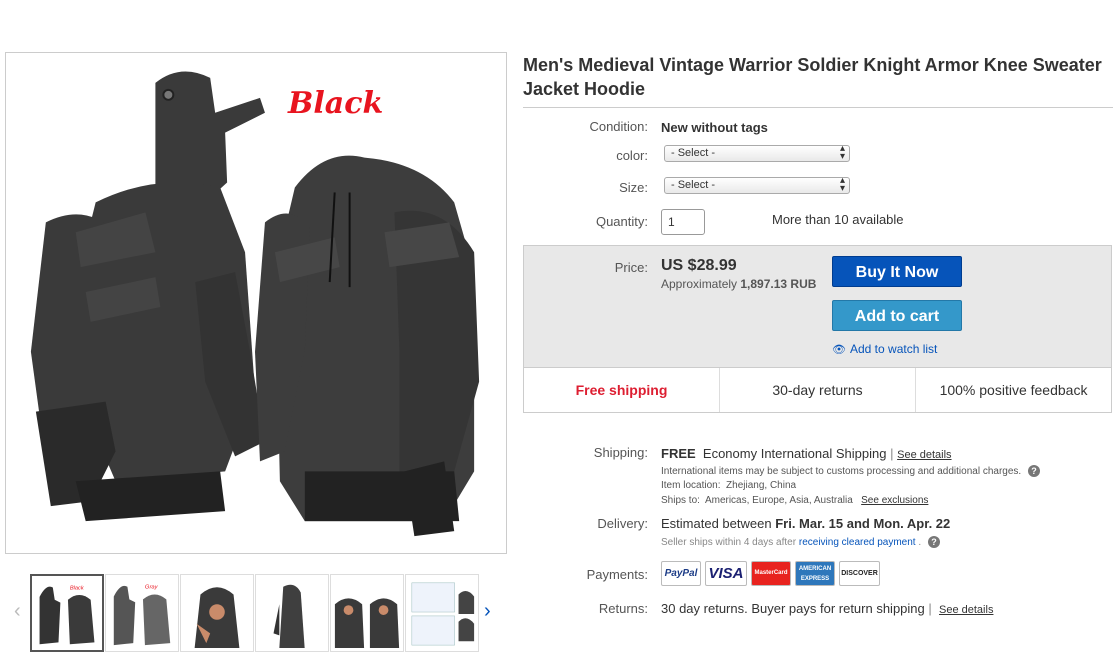 Image resolution: width=1120 pixels, height=661 pixels. I want to click on delivery-note-prefix: Seller ships within 4 days after, so click(729, 542).